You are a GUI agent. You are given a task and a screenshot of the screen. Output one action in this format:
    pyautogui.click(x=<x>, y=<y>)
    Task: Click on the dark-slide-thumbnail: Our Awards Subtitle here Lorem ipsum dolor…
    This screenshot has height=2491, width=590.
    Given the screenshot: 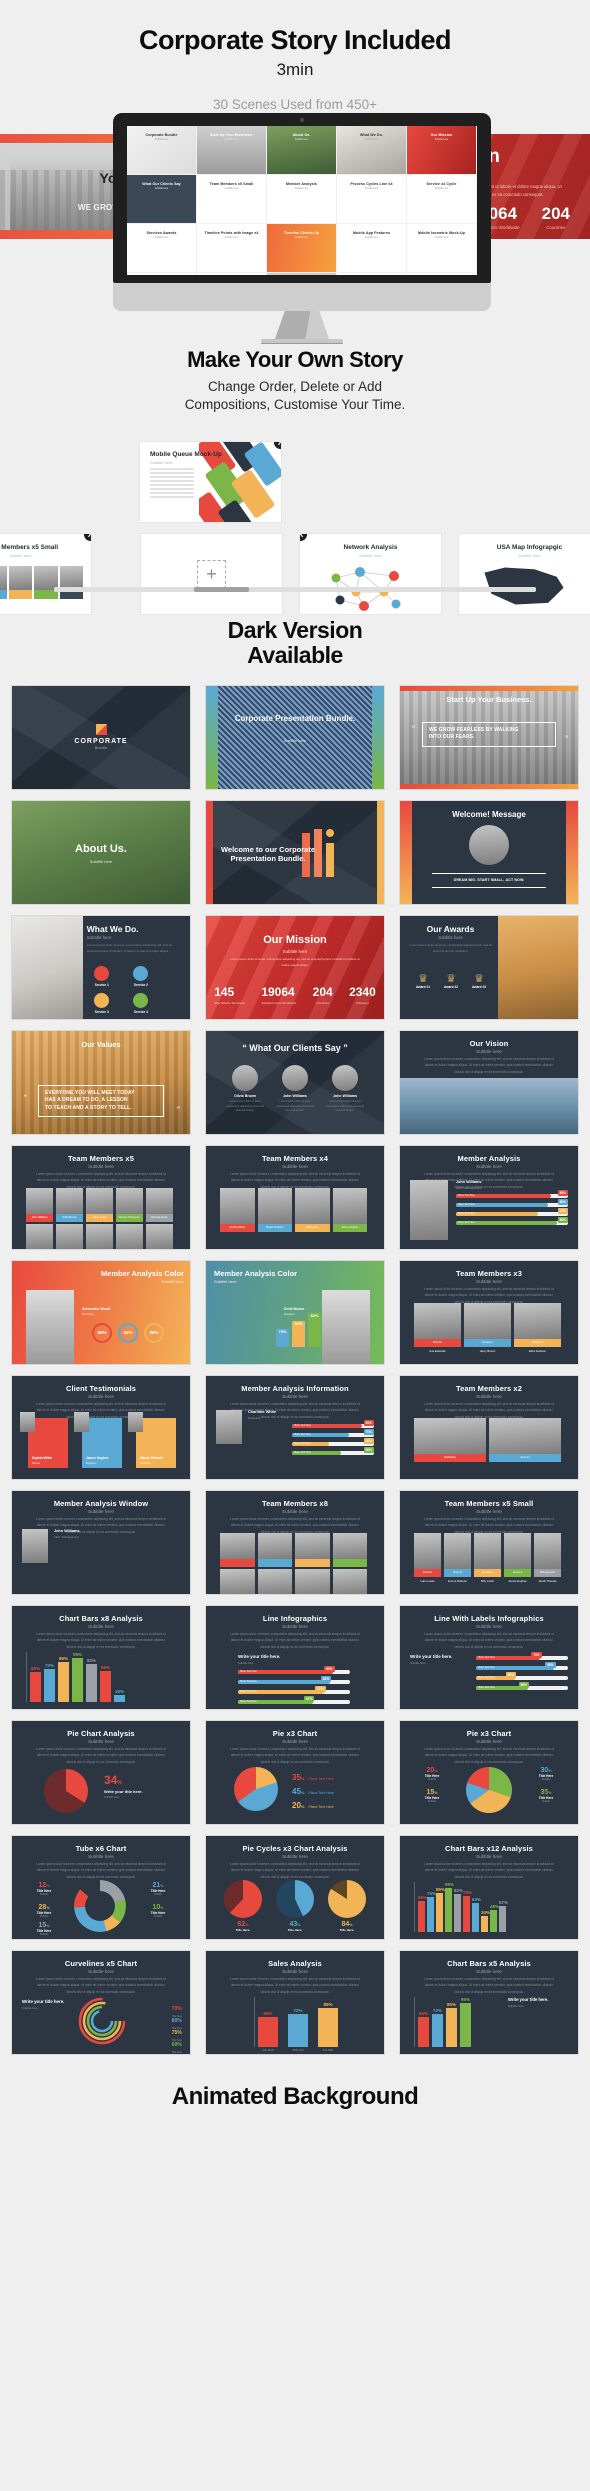 What is the action you would take?
    pyautogui.click(x=489, y=967)
    